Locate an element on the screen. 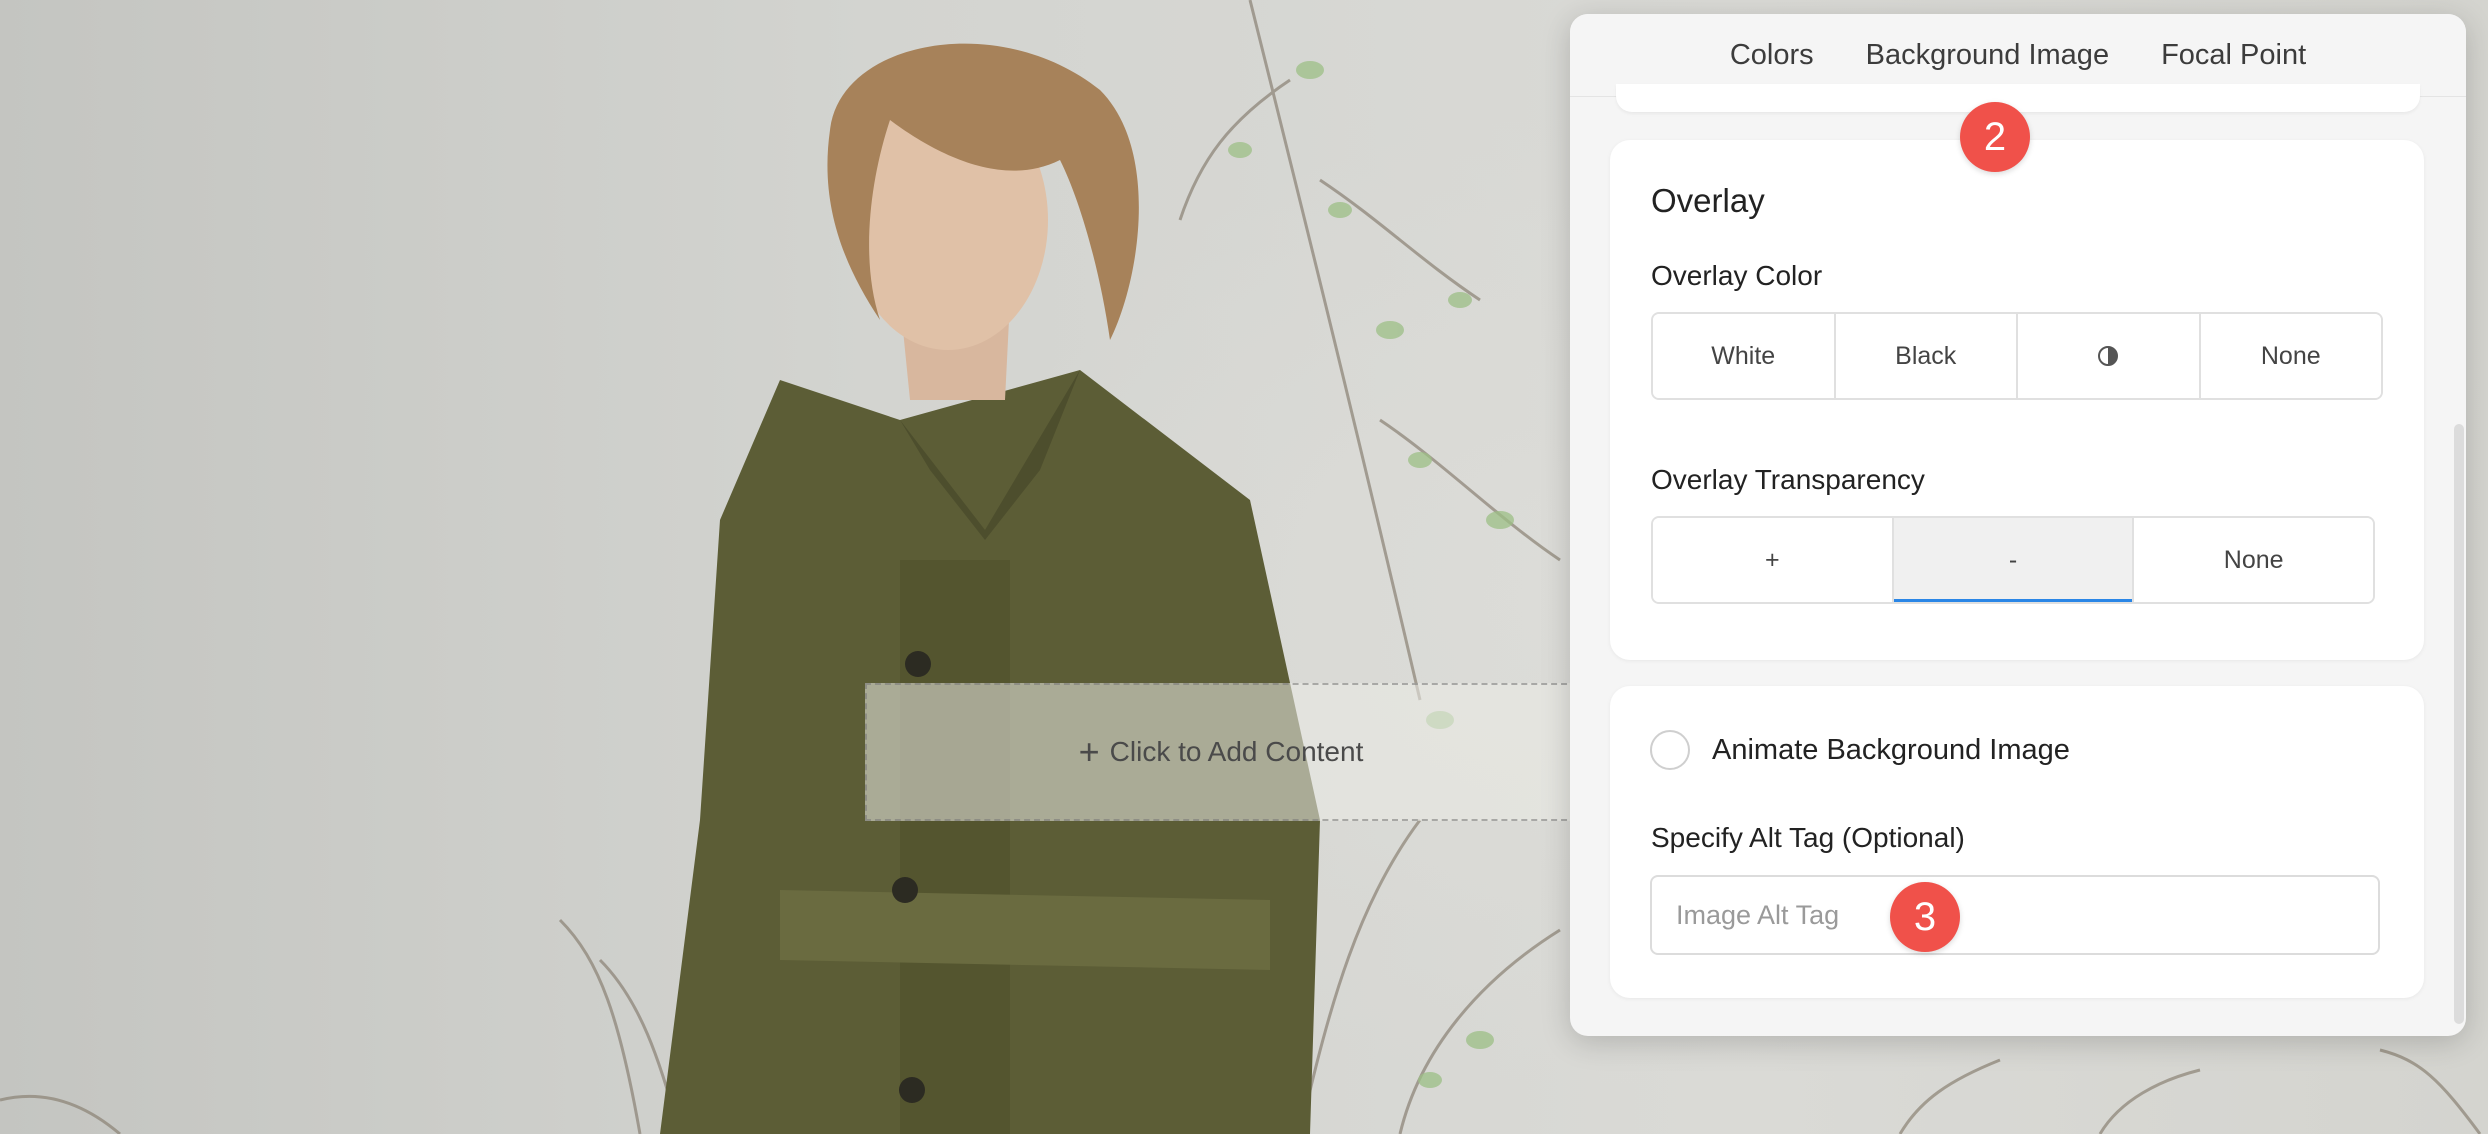 The width and height of the screenshot is (2488, 1134). annotation-badge-3: 3 is located at coordinates (1925, 917).